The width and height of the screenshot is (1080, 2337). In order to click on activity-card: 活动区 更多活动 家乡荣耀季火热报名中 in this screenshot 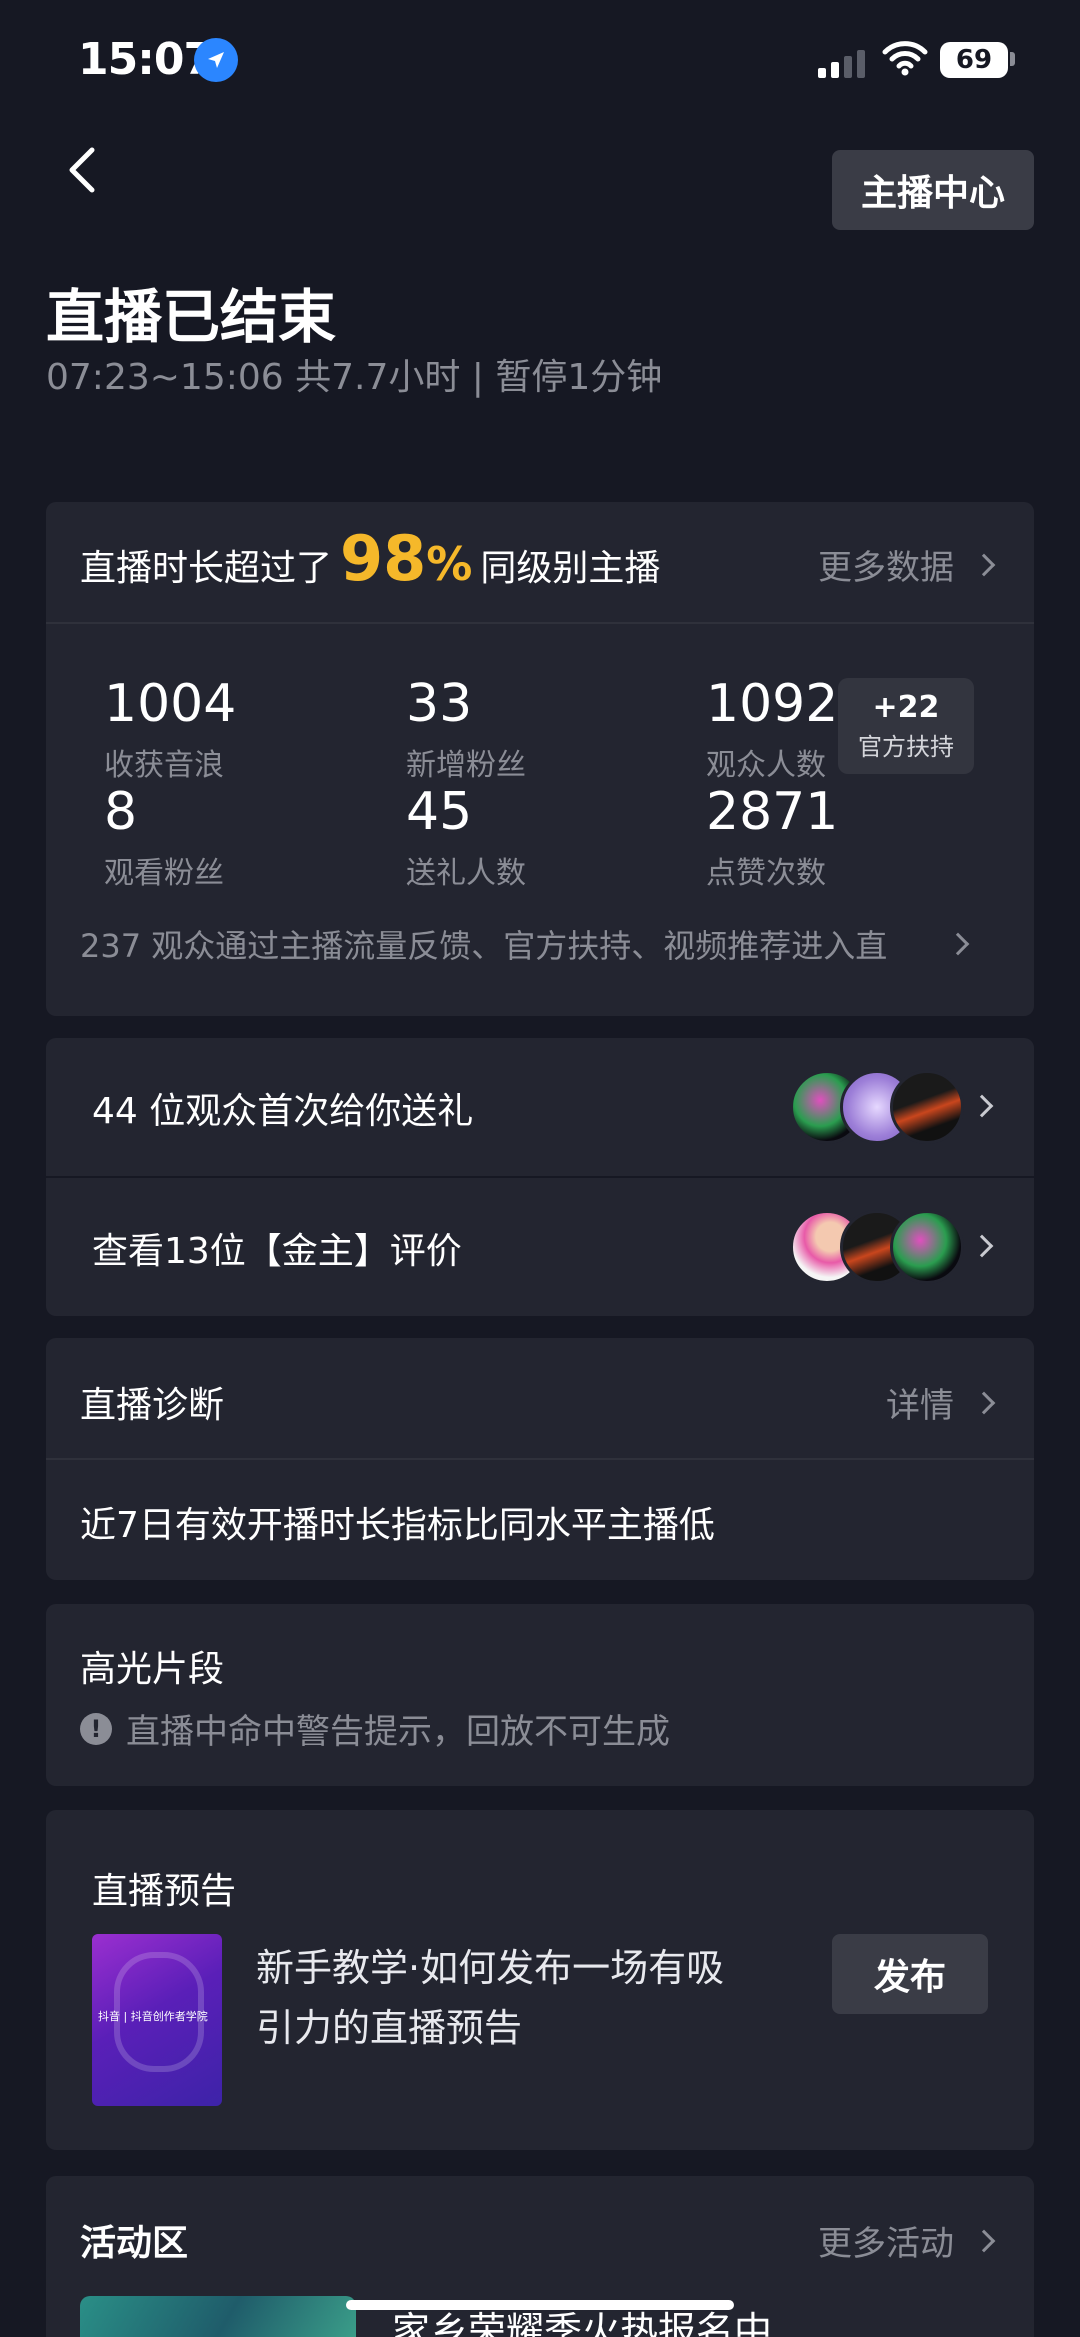, I will do `click(540, 2256)`.